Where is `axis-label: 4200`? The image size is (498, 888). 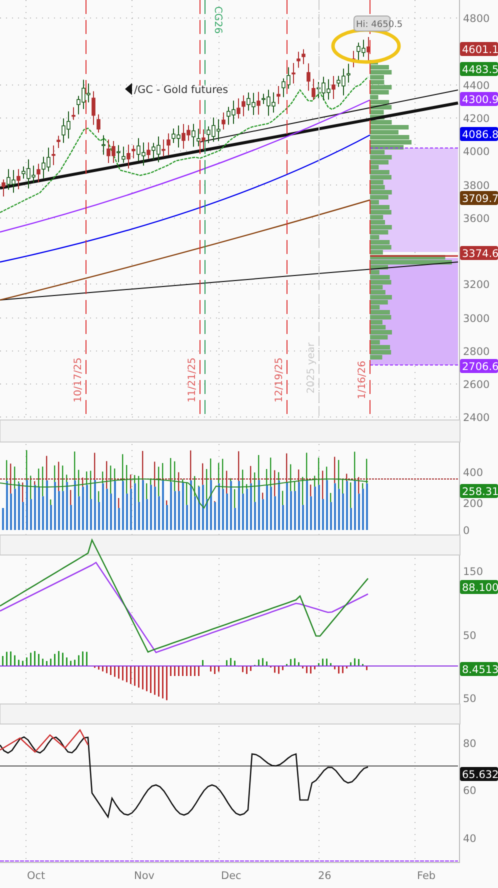 axis-label: 4200 is located at coordinates (476, 119).